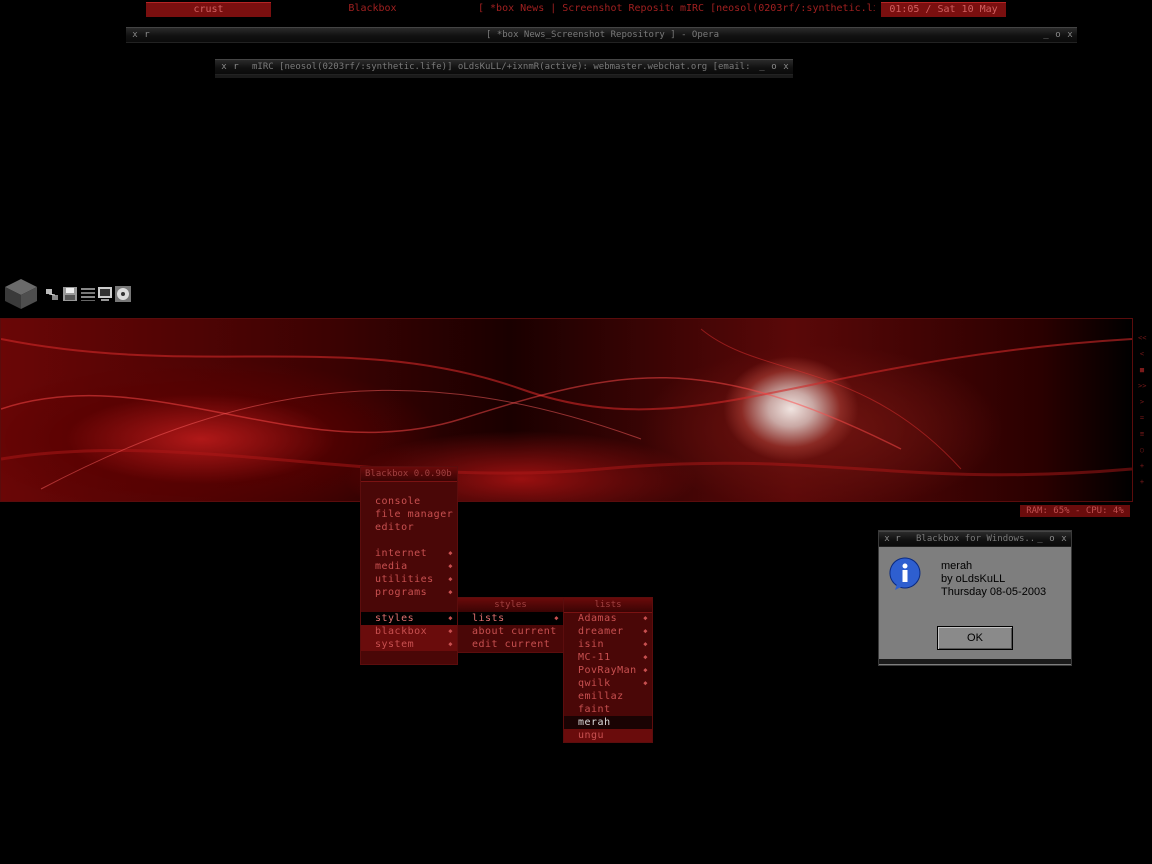 Image resolution: width=1152 pixels, height=864 pixels. Describe the element at coordinates (608, 709) in the screenshot. I see `menu-item-faint: faint` at that location.